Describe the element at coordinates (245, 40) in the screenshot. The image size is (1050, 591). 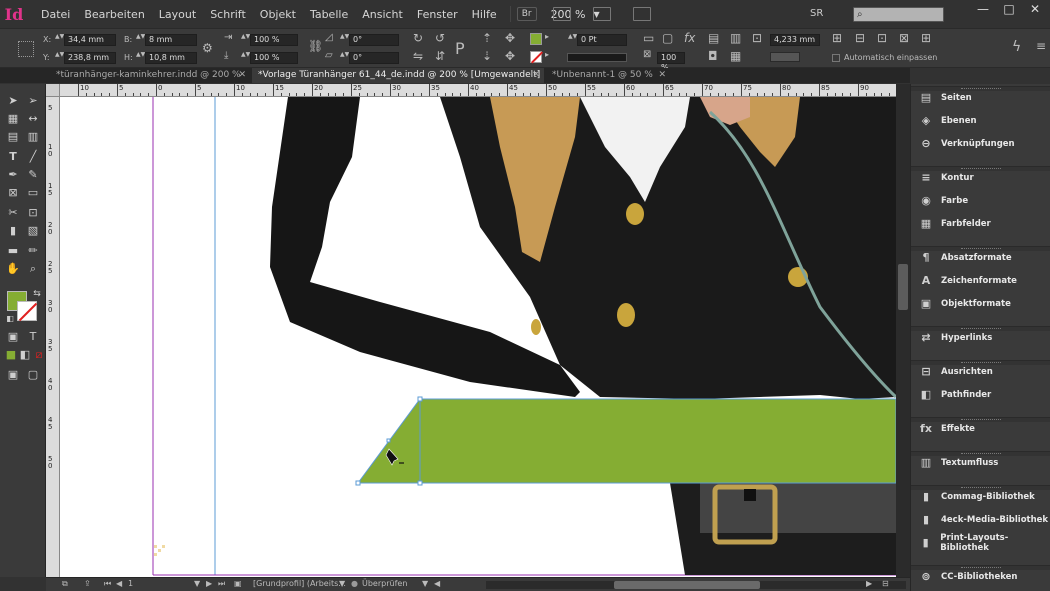
I see `scale-x-stepper: ▲▼` at that location.